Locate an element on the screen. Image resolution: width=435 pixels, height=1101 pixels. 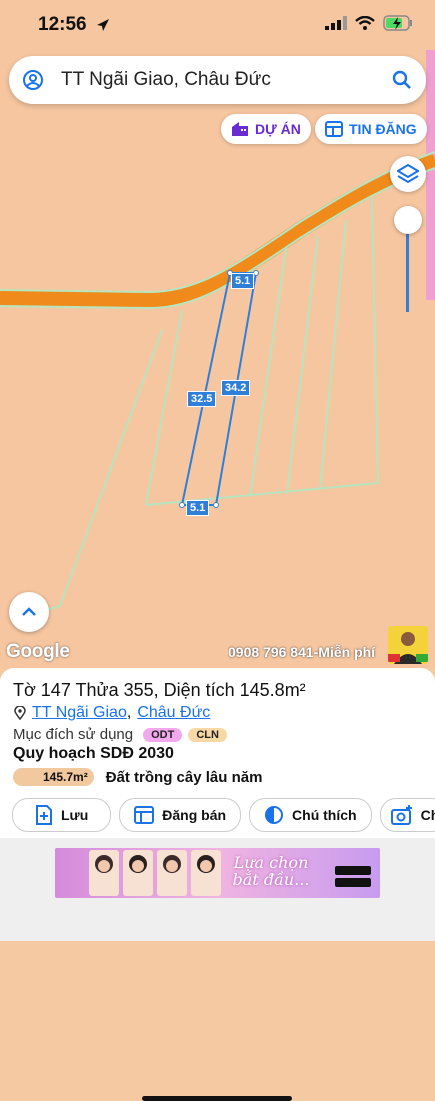
search-bar: TT Ngãi Giao, Châu Đức is located at coordinates (217, 80).